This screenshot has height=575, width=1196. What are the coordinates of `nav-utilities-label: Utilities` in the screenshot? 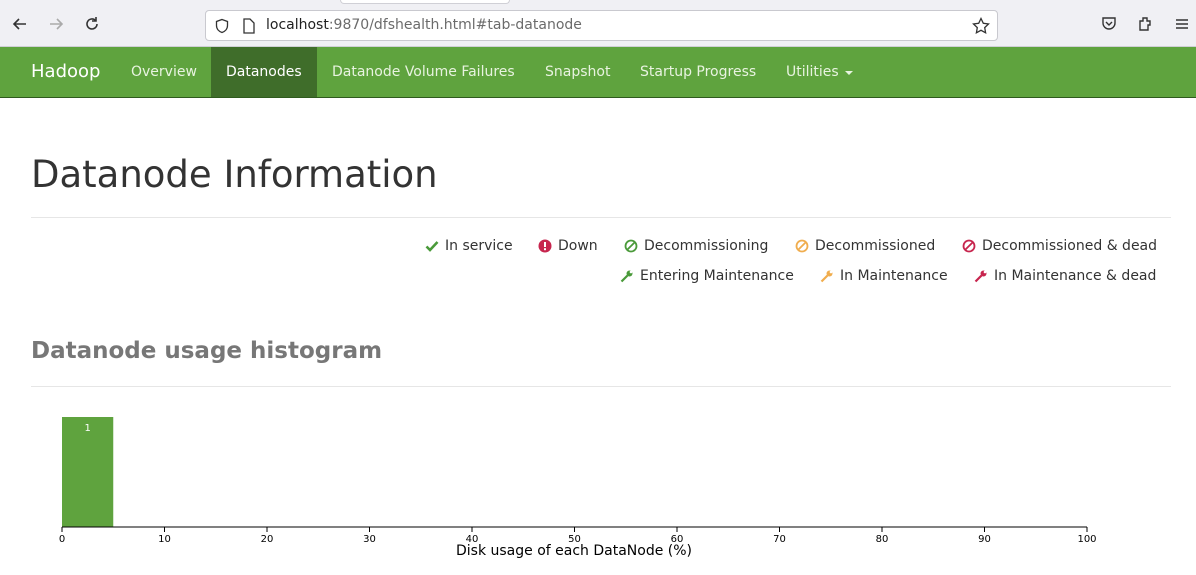 It's located at (812, 72).